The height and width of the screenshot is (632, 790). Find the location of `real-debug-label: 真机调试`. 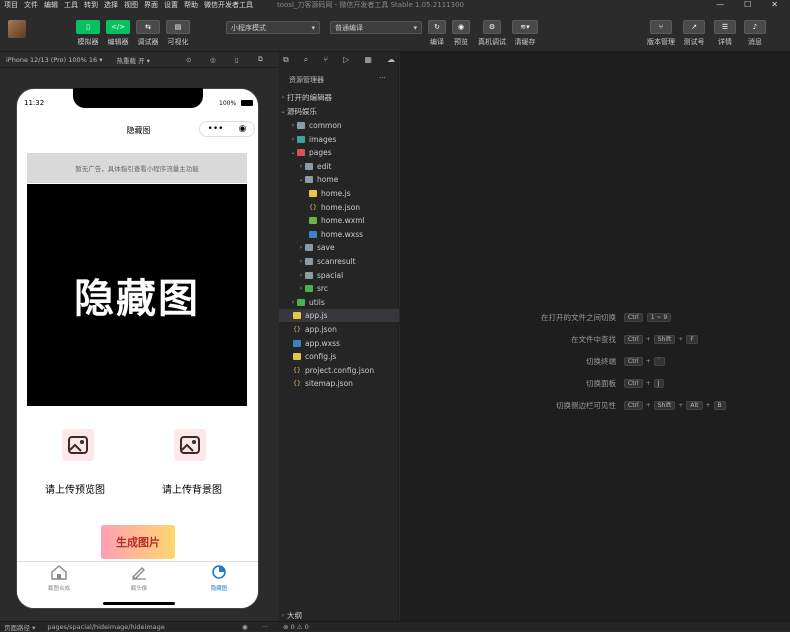

real-debug-label: 真机调试 is located at coordinates (492, 42).